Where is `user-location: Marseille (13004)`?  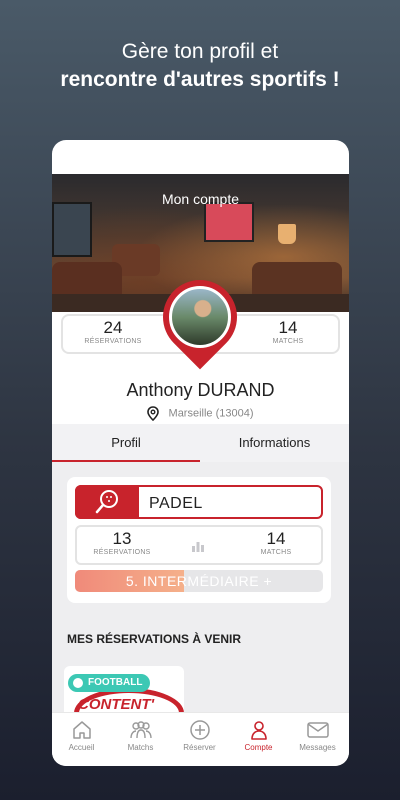
user-location: Marseille (13004) is located at coordinates (200, 414).